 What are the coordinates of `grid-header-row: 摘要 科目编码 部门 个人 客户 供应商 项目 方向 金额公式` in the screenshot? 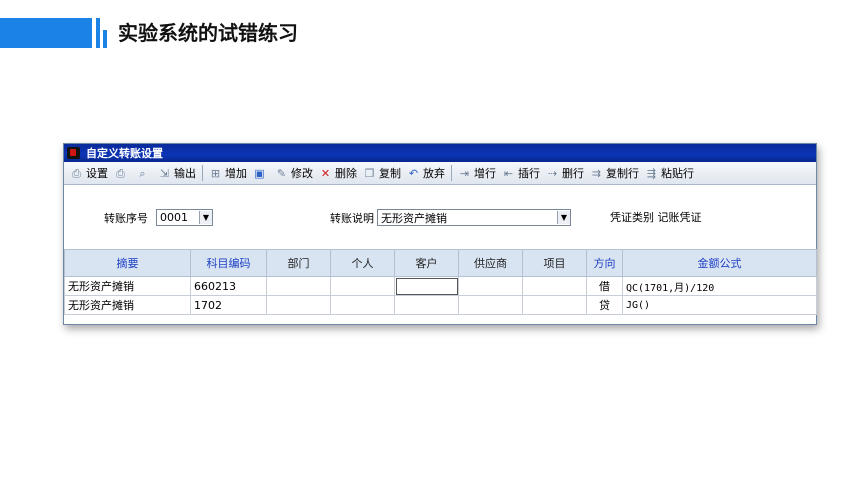 It's located at (440, 263).